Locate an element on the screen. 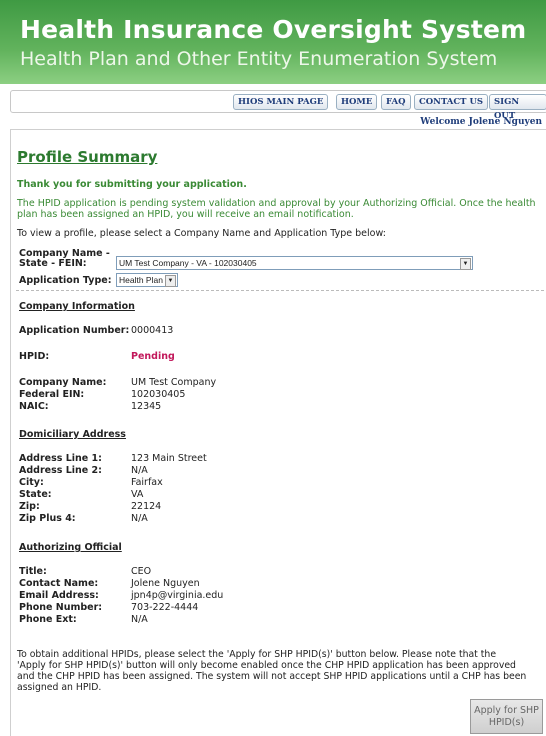 This screenshot has height=736, width=546. state-label: State: is located at coordinates (35, 494).